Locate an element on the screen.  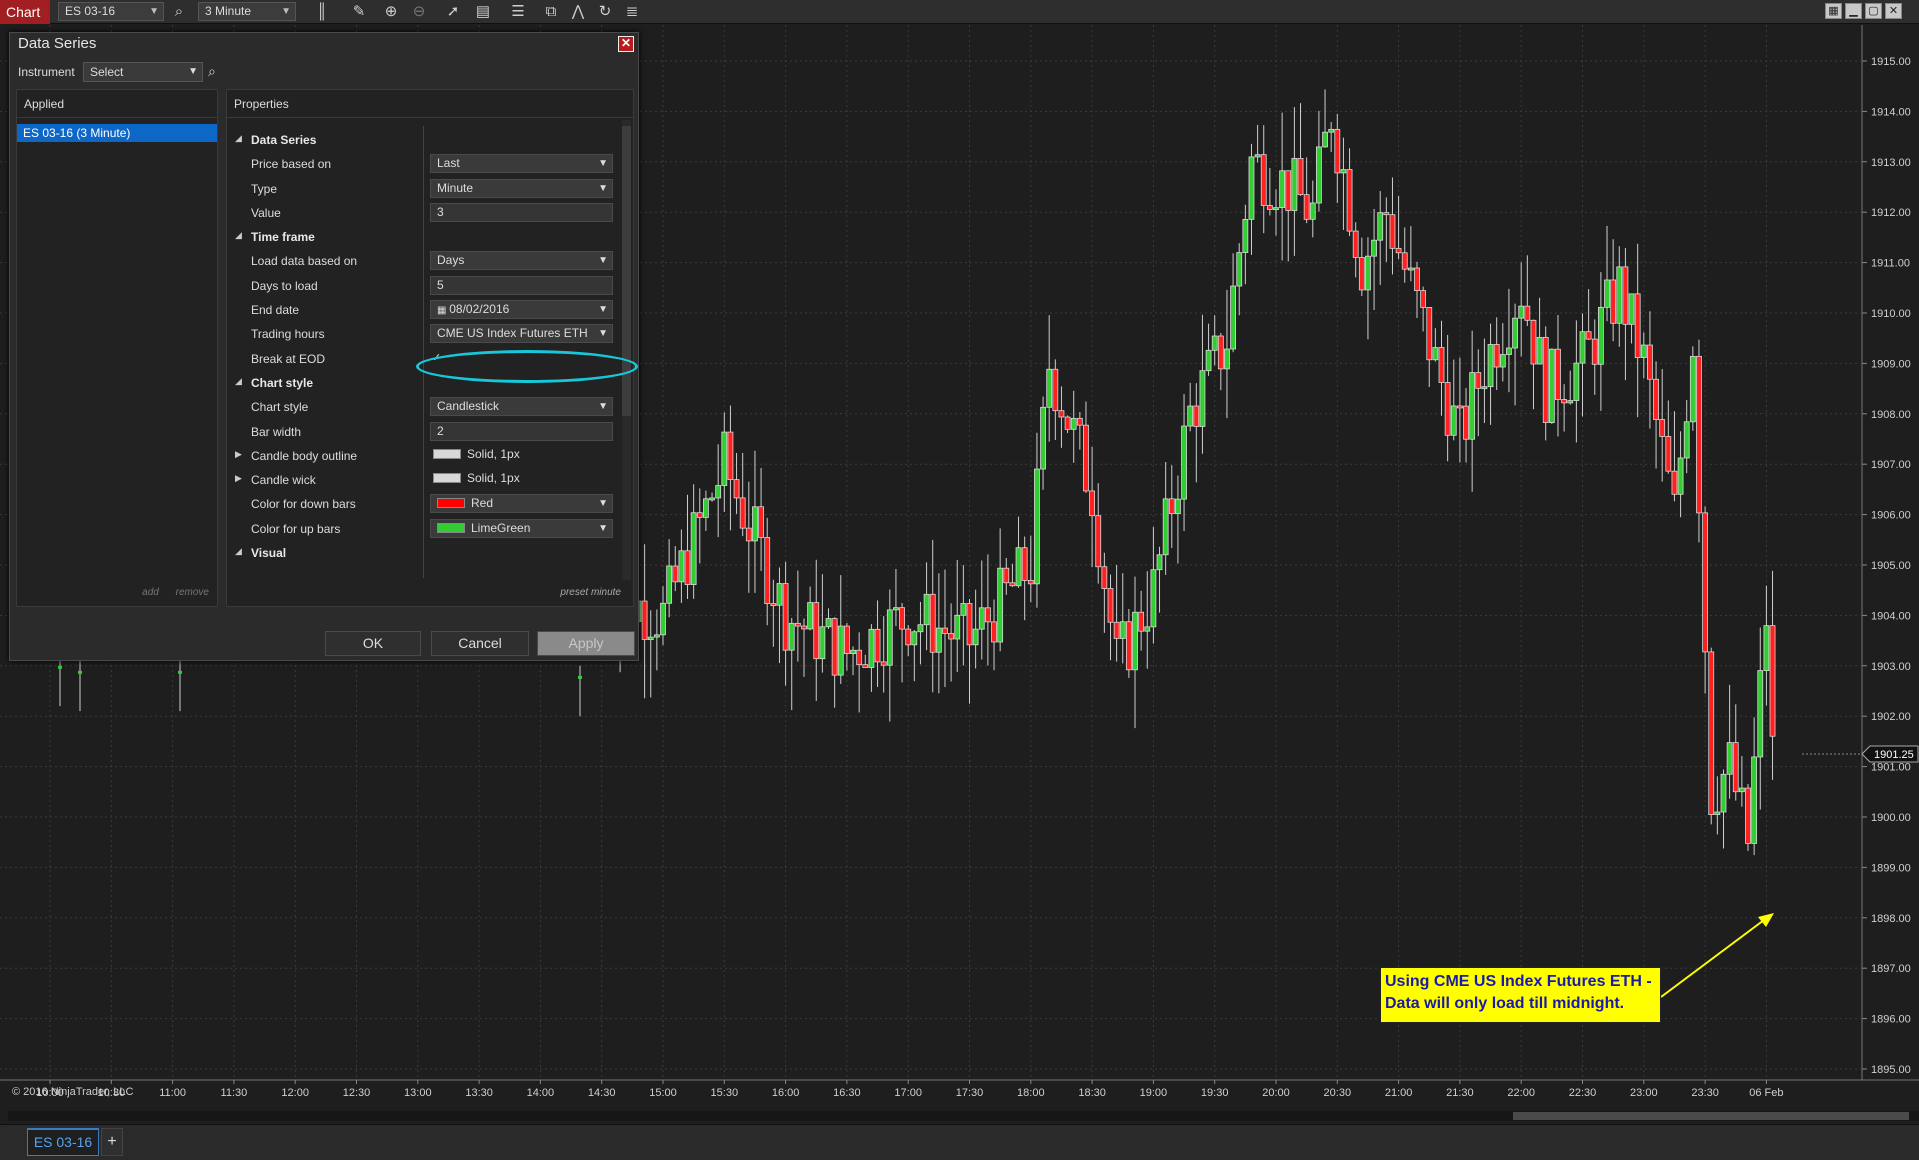
tab-es-03-16: ES 03-16 is located at coordinates (63, 1142).